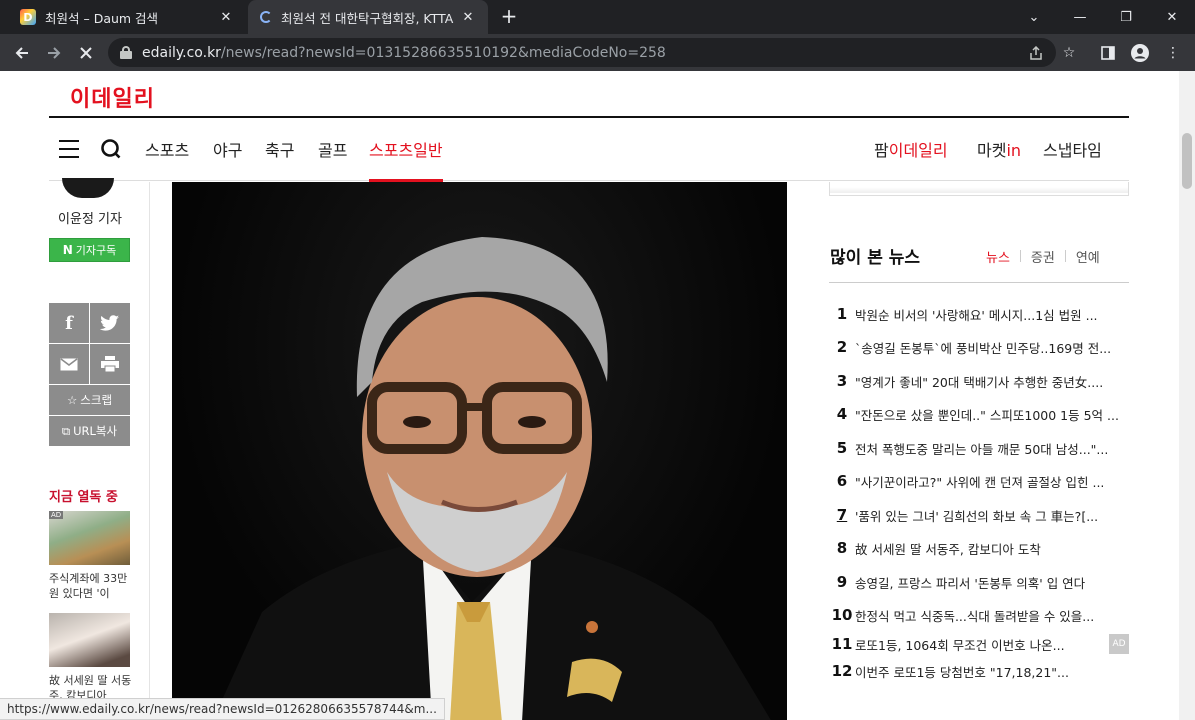  What do you see at coordinates (406, 159) in the screenshot?
I see `nav-sports-general: 스포츠일반` at bounding box center [406, 159].